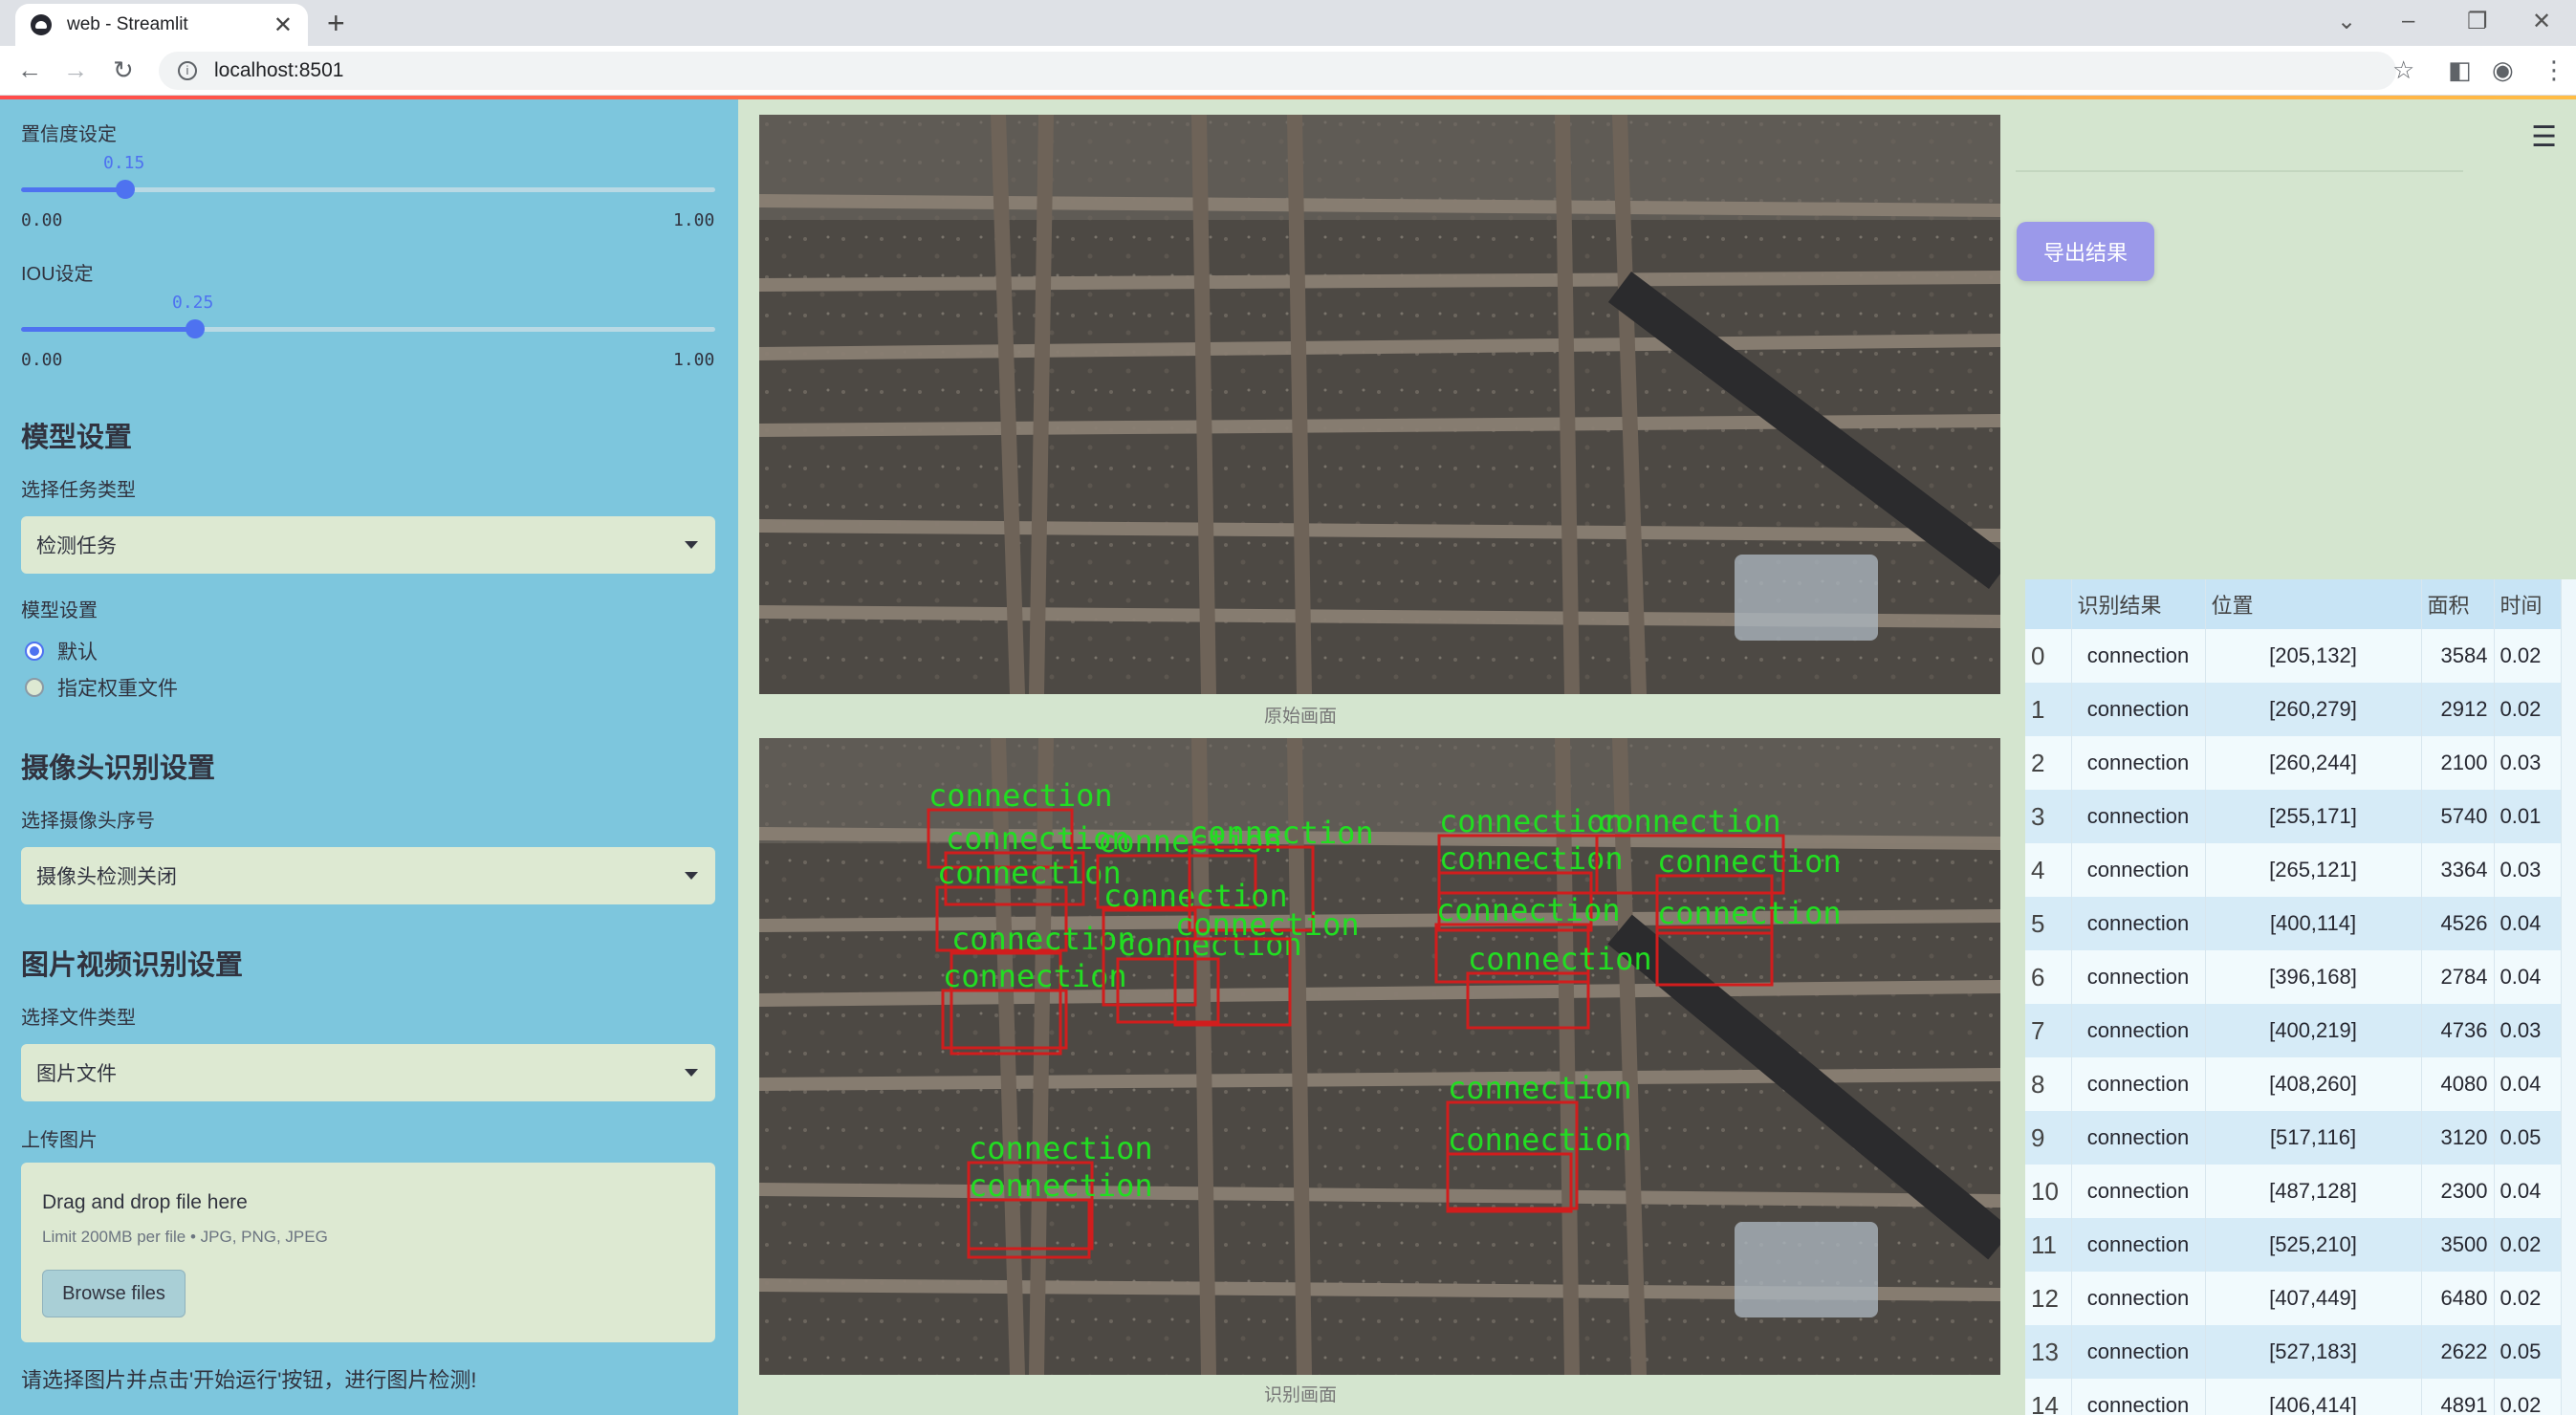 Image resolution: width=2576 pixels, height=1415 pixels. I want to click on reload-icon: ↻, so click(123, 70).